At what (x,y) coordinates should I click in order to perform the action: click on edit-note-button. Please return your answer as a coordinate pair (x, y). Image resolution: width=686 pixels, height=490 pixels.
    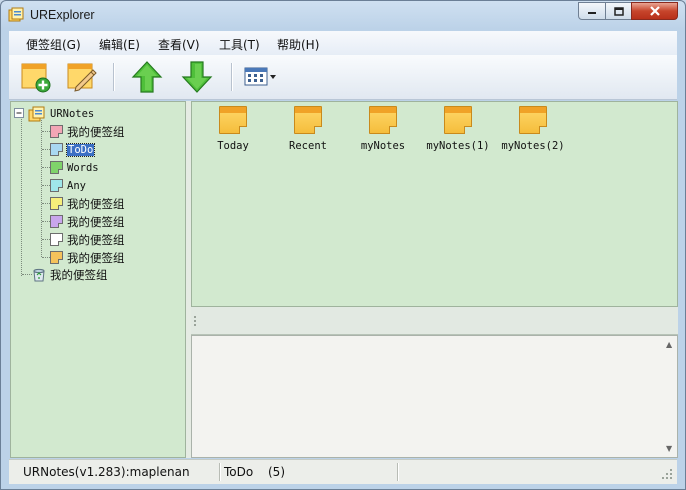
    Looking at the image, I should click on (81, 77).